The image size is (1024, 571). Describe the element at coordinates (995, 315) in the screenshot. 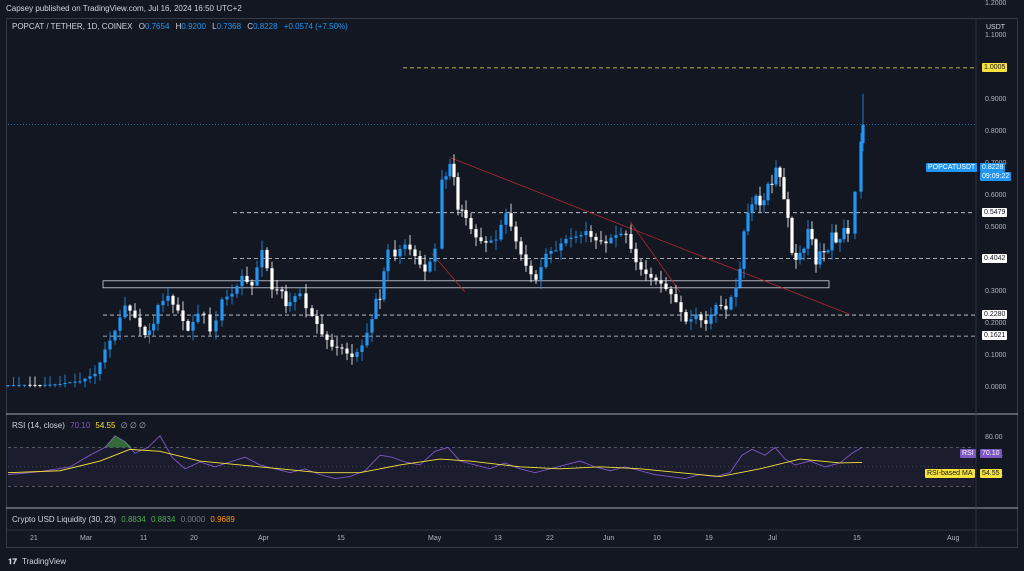

I see `level-badge: 0.2280` at that location.